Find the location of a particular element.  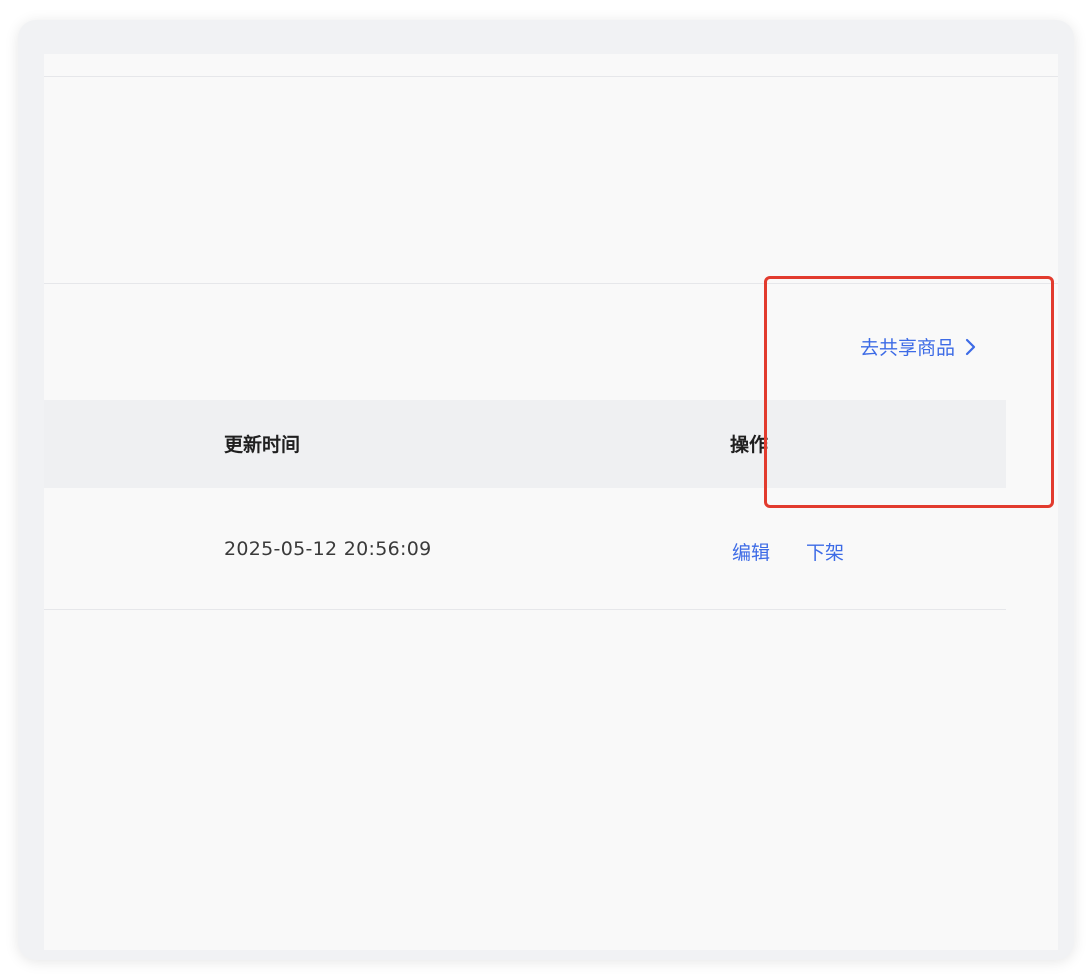

chevron-right-icon is located at coordinates (971, 347).